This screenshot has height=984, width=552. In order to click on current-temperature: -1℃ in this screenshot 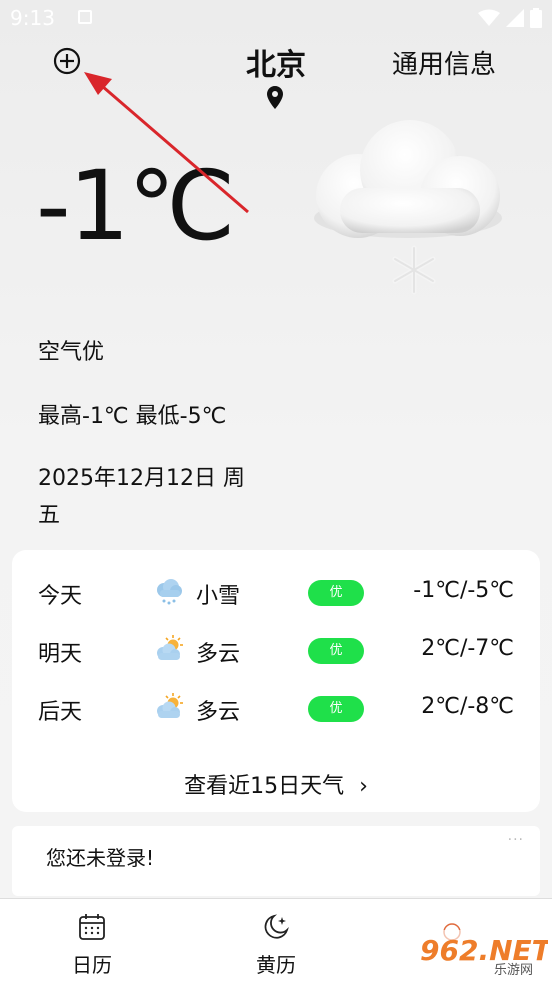, I will do `click(136, 206)`.